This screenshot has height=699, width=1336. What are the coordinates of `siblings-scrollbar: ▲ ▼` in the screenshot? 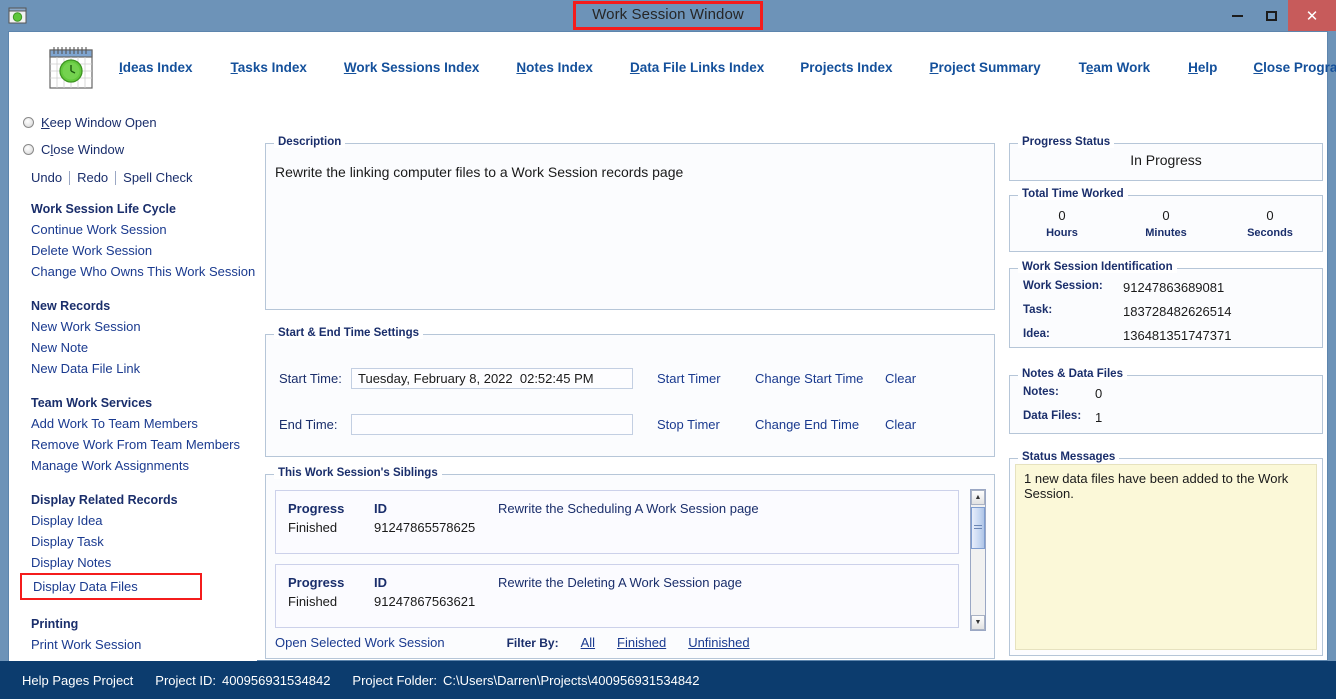 It's located at (978, 560).